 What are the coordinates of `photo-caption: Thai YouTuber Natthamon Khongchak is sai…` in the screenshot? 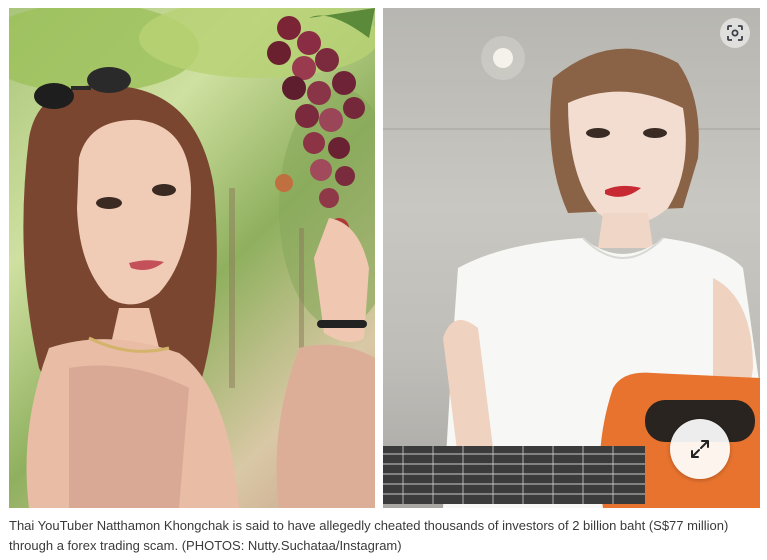 It's located at (369, 535).